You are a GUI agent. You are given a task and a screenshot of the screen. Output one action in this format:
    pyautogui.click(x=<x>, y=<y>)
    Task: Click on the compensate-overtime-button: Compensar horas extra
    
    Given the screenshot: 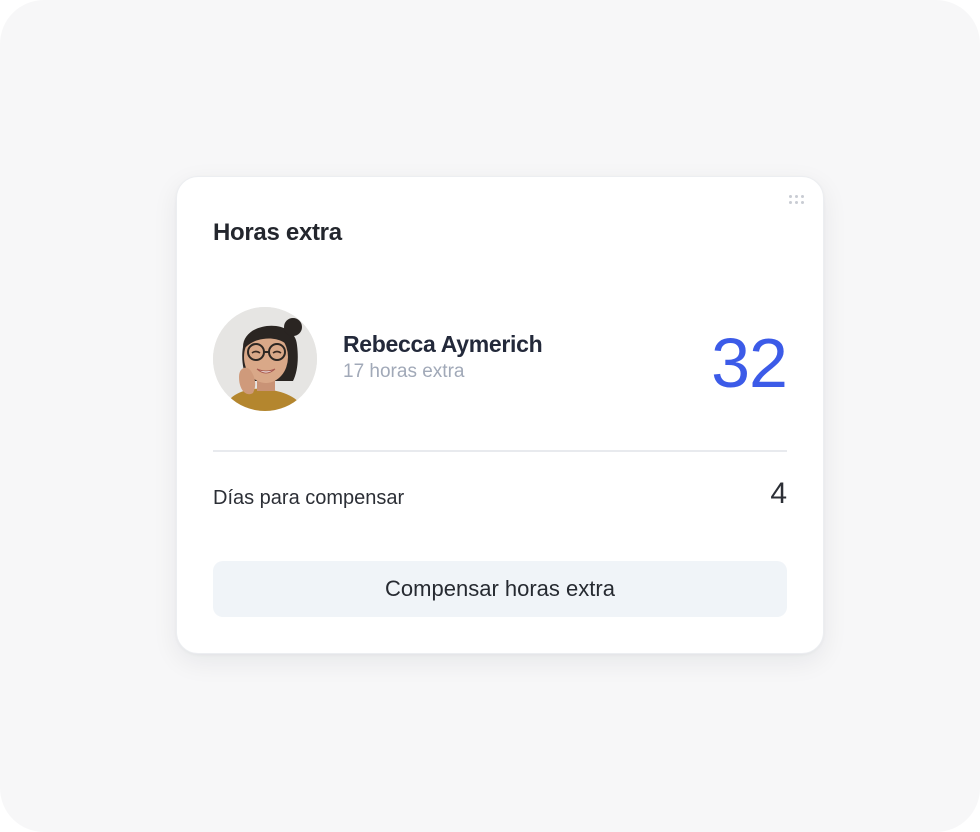 What is the action you would take?
    pyautogui.click(x=500, y=589)
    